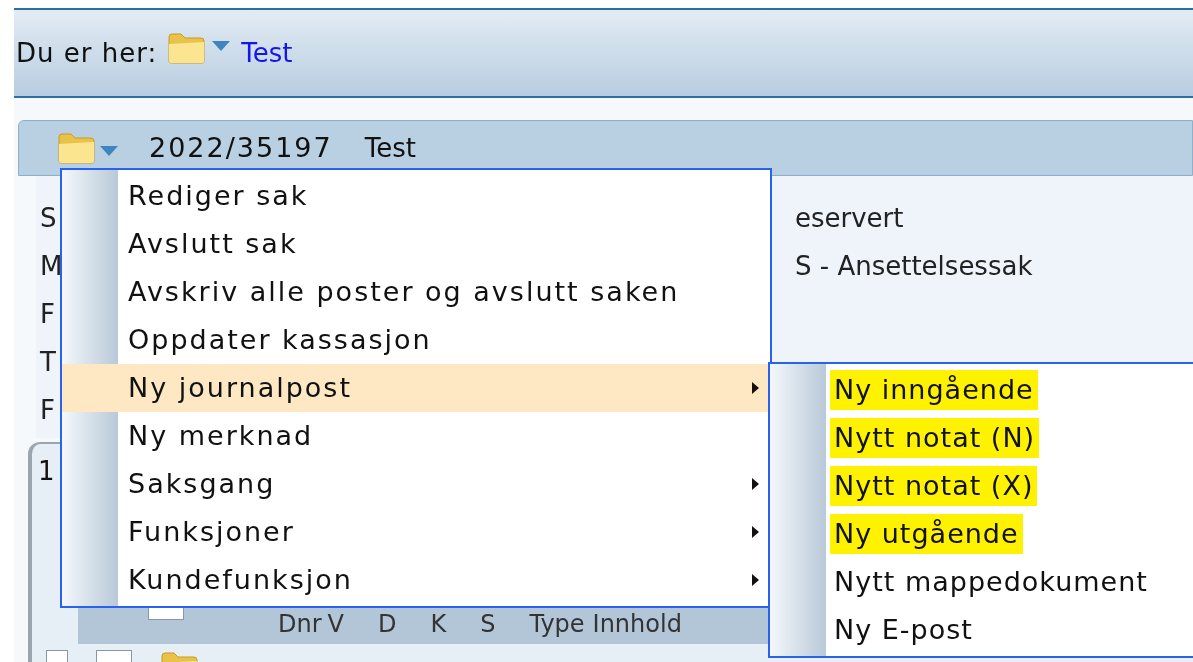 This screenshot has height=662, width=1193. Describe the element at coordinates (416, 580) in the screenshot. I see `menu-item: Kundefunksjon` at that location.